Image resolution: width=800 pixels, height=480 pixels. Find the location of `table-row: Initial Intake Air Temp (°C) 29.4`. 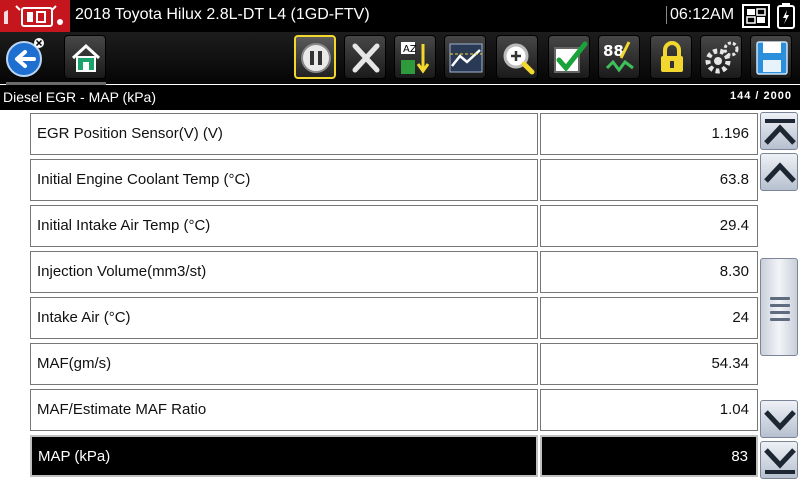

table-row: Initial Intake Air Temp (°C) 29.4 is located at coordinates (394, 226).